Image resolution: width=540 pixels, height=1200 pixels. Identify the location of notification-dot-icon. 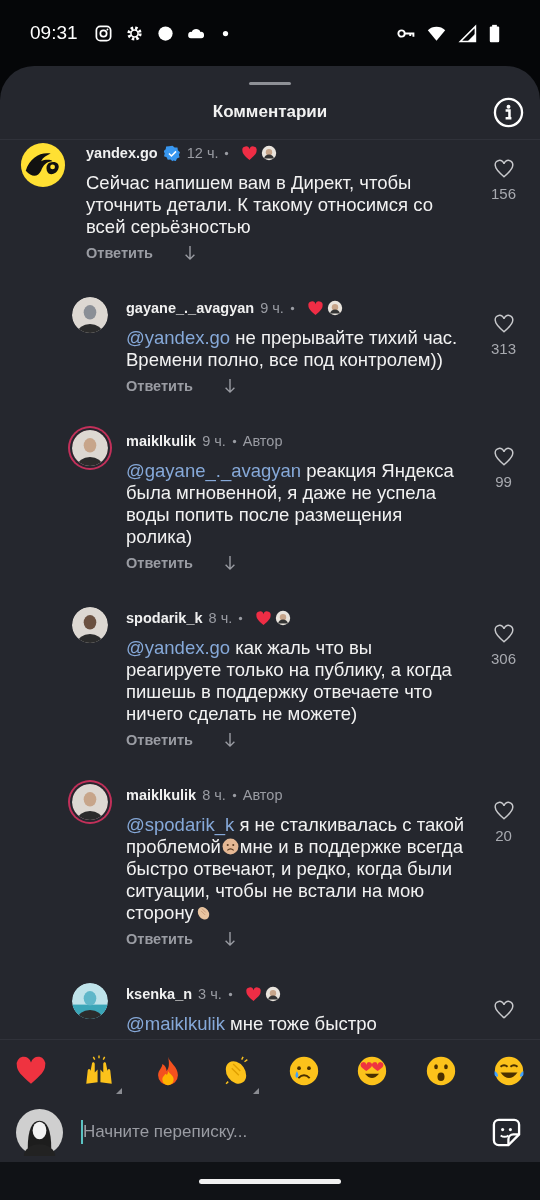
(225, 33).